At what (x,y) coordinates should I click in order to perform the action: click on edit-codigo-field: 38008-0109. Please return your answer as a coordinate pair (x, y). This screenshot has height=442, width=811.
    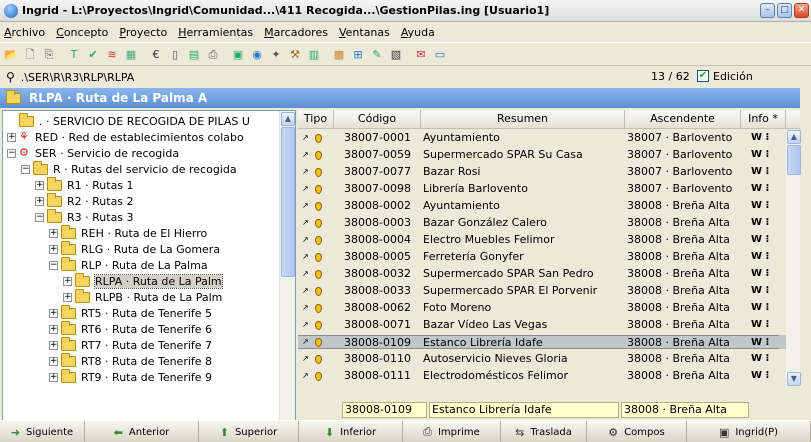
    Looking at the image, I should click on (384, 410).